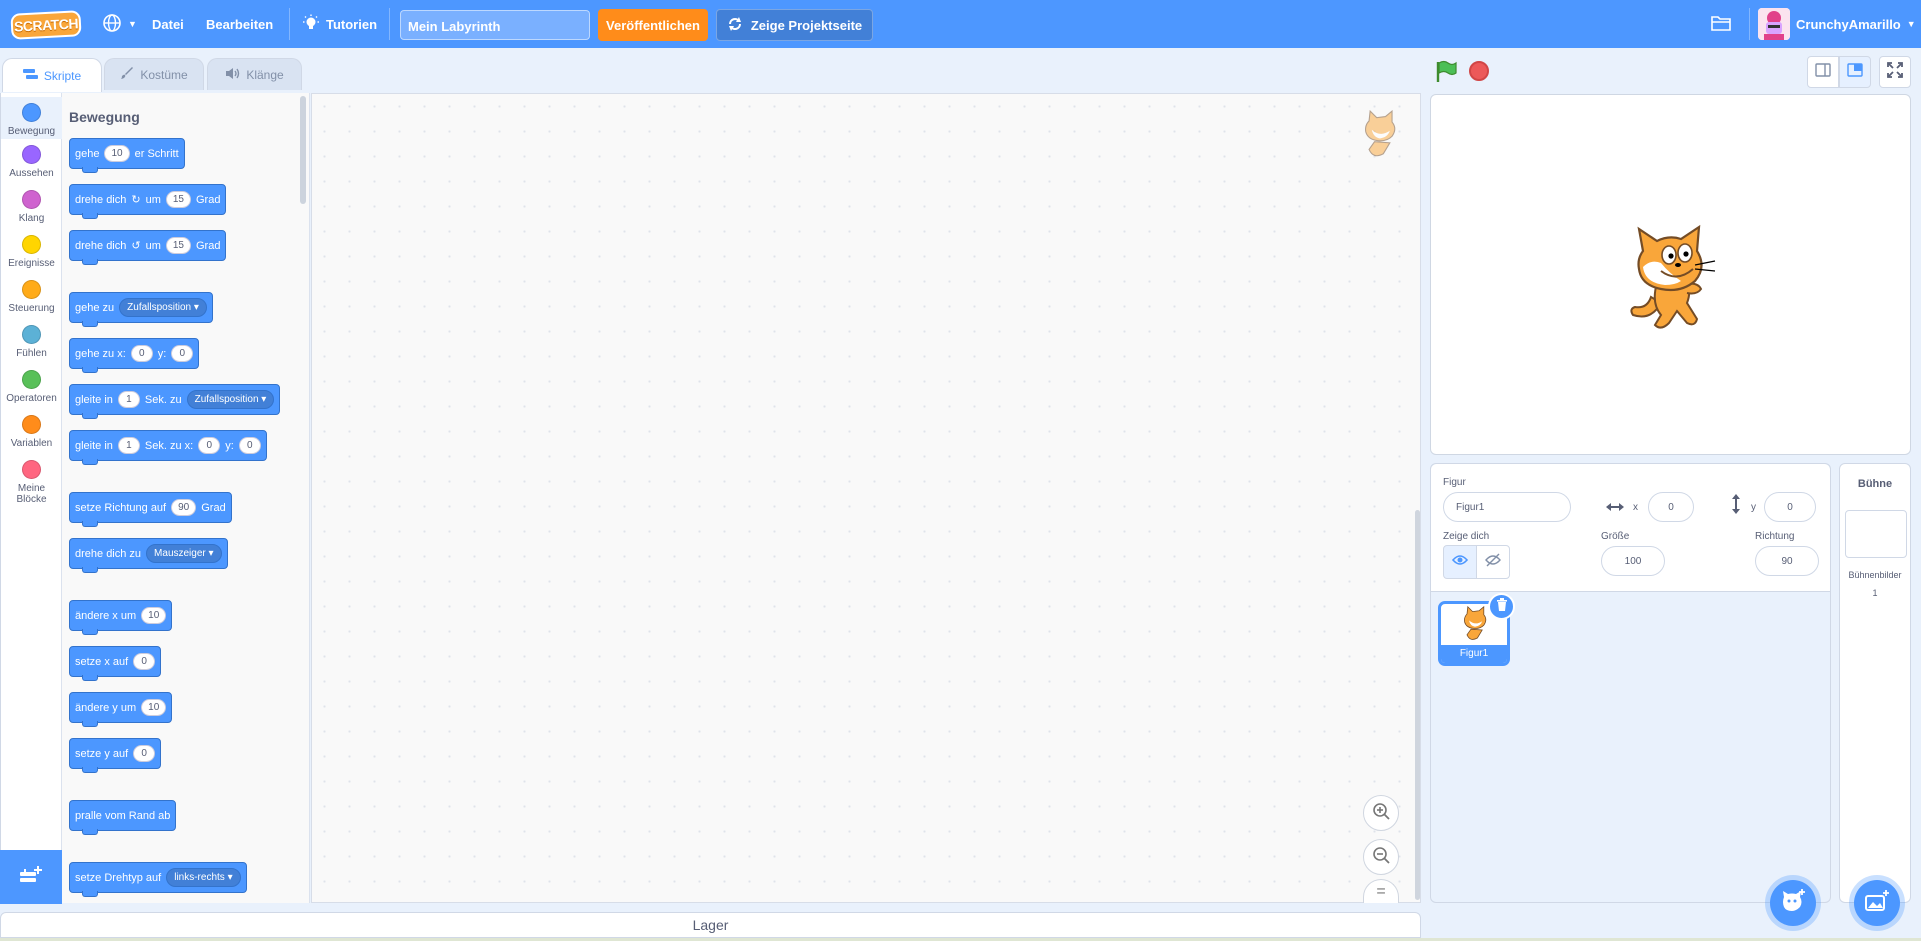 This screenshot has width=1921, height=941. Describe the element at coordinates (148, 201) in the screenshot. I see `block-turn-right: drehe dich ↻ um 15 Grad` at that location.